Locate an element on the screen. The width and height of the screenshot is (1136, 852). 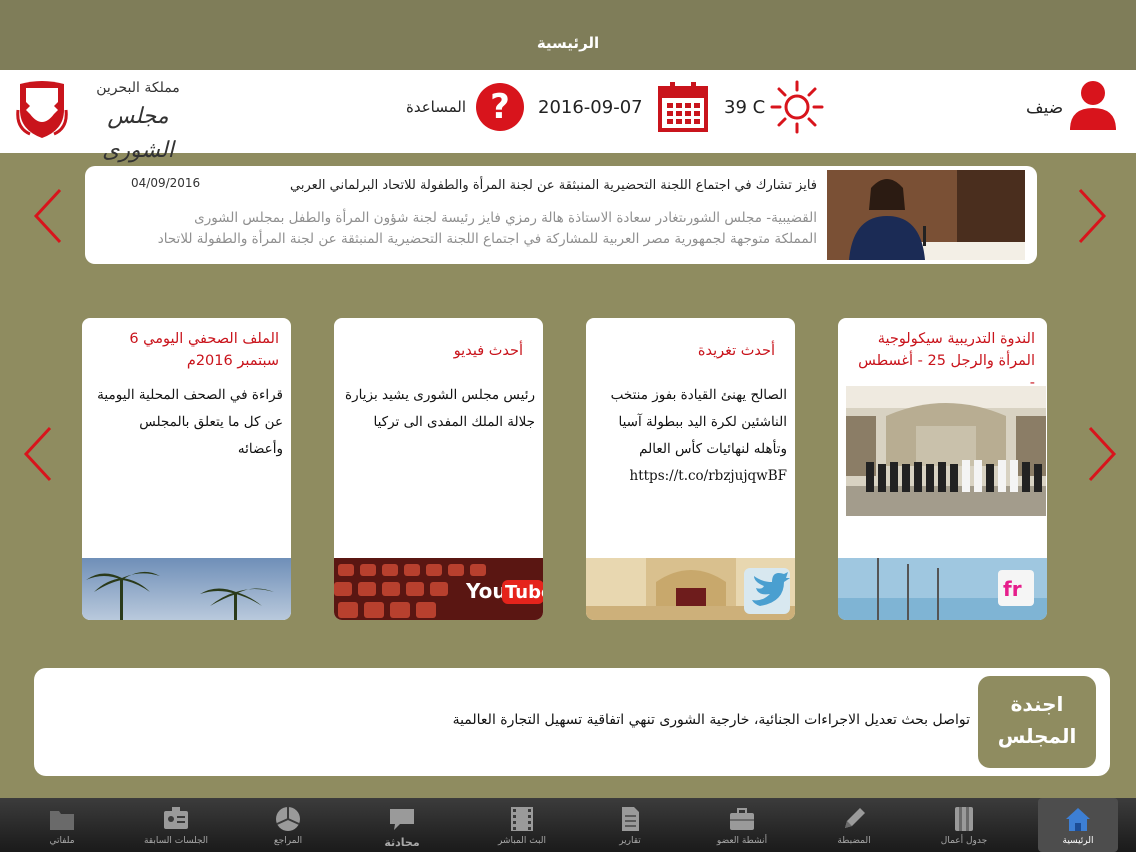
agenda-badge: اجندة المجلس is located at coordinates (1037, 722).